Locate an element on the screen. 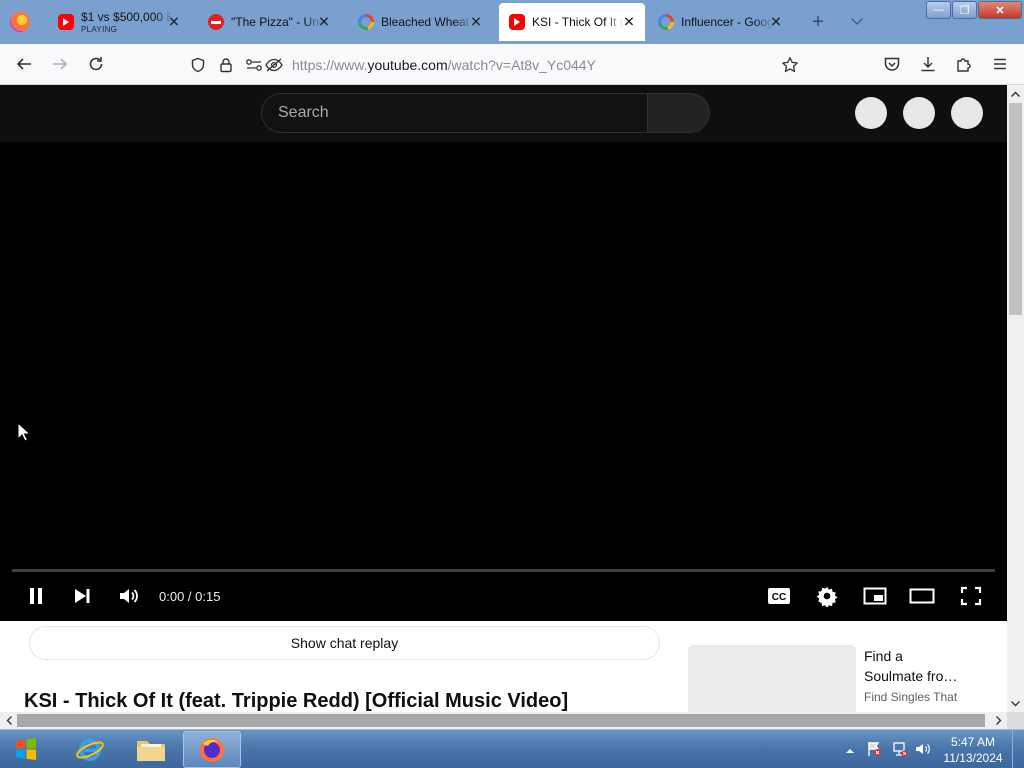 The height and width of the screenshot is (768, 1024). ad-thumbnail is located at coordinates (772, 678).